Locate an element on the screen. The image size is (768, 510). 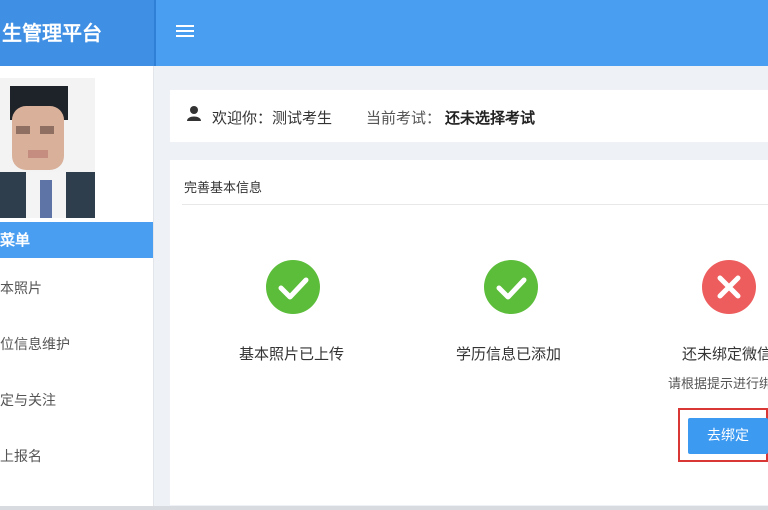
bind-wechat-button: 去绑定 is located at coordinates (728, 436).